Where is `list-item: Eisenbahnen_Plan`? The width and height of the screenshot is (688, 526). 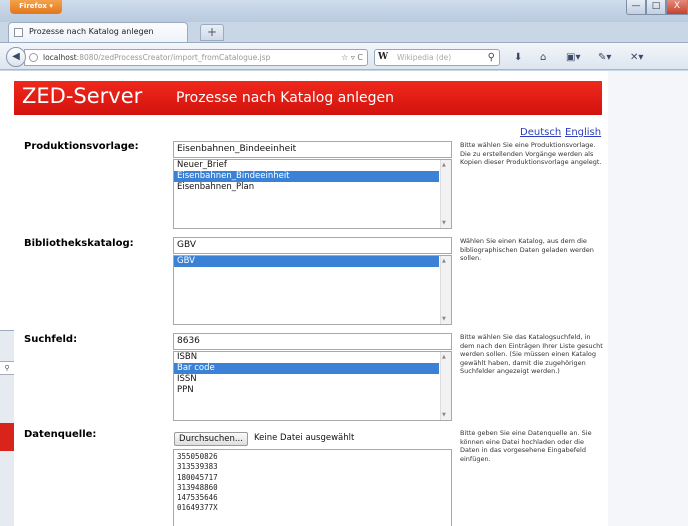 list-item: Eisenbahnen_Plan is located at coordinates (306, 187).